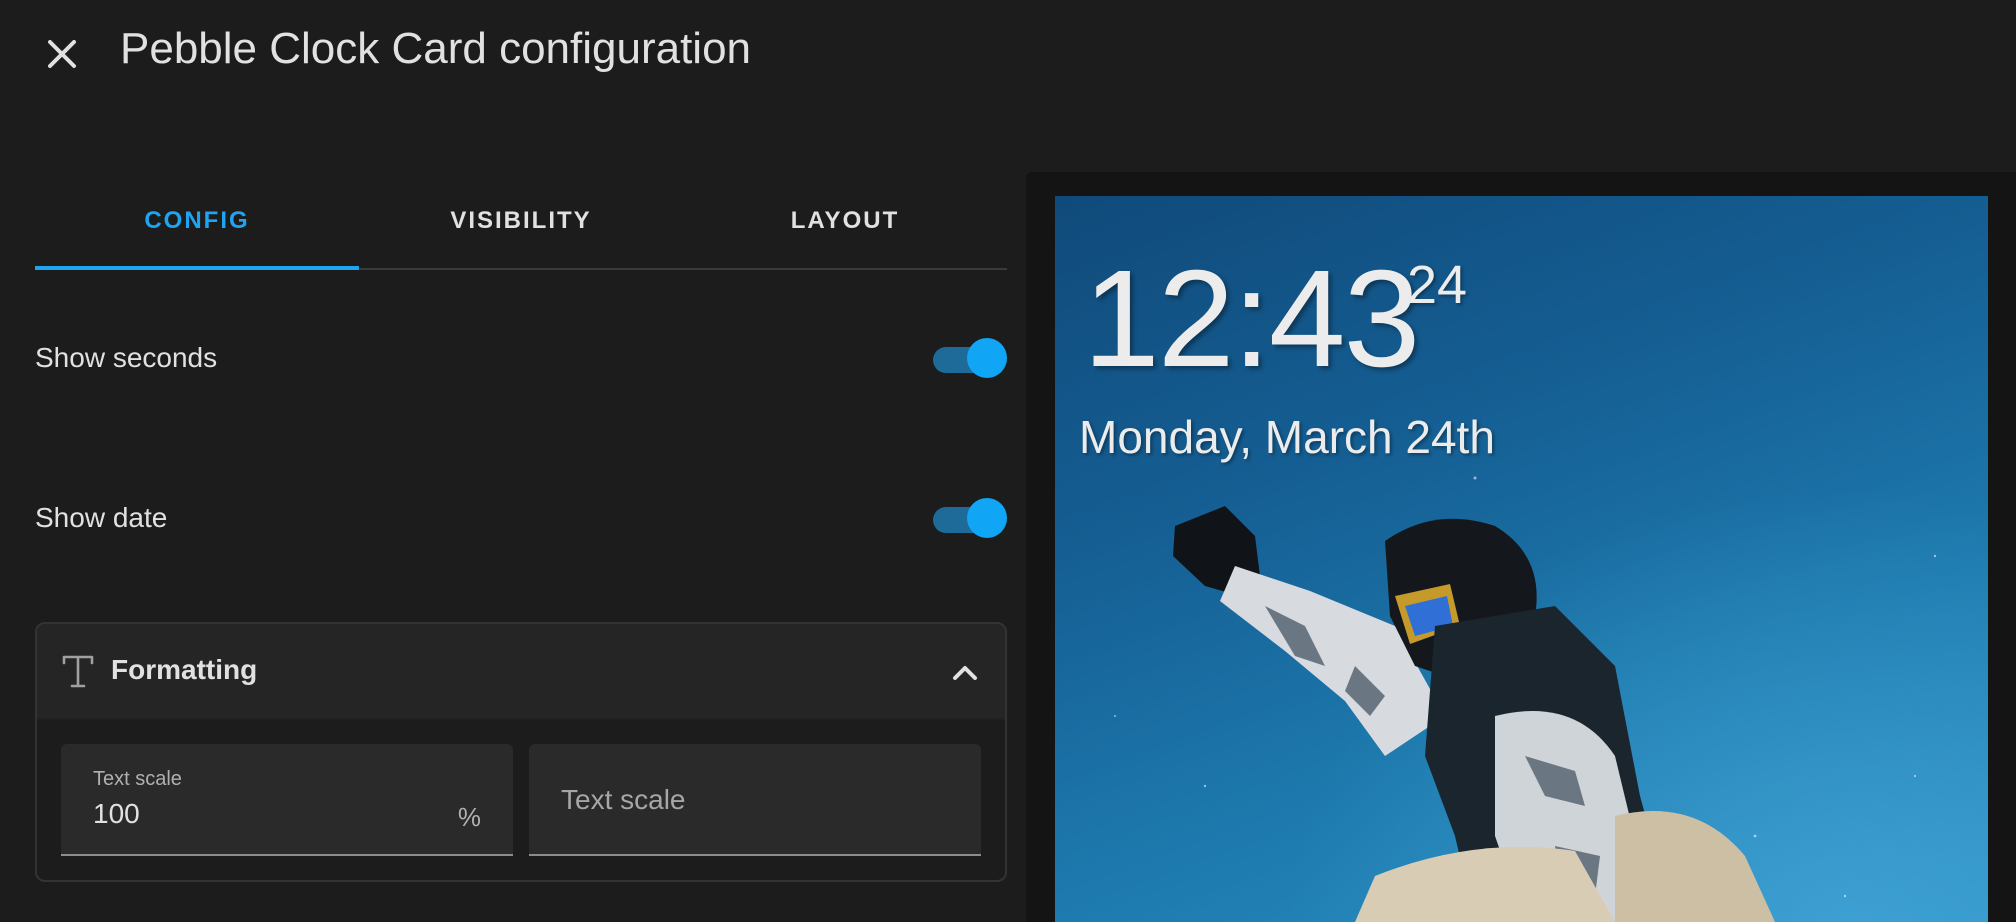  I want to click on clock-seconds: 24, so click(1437, 285).